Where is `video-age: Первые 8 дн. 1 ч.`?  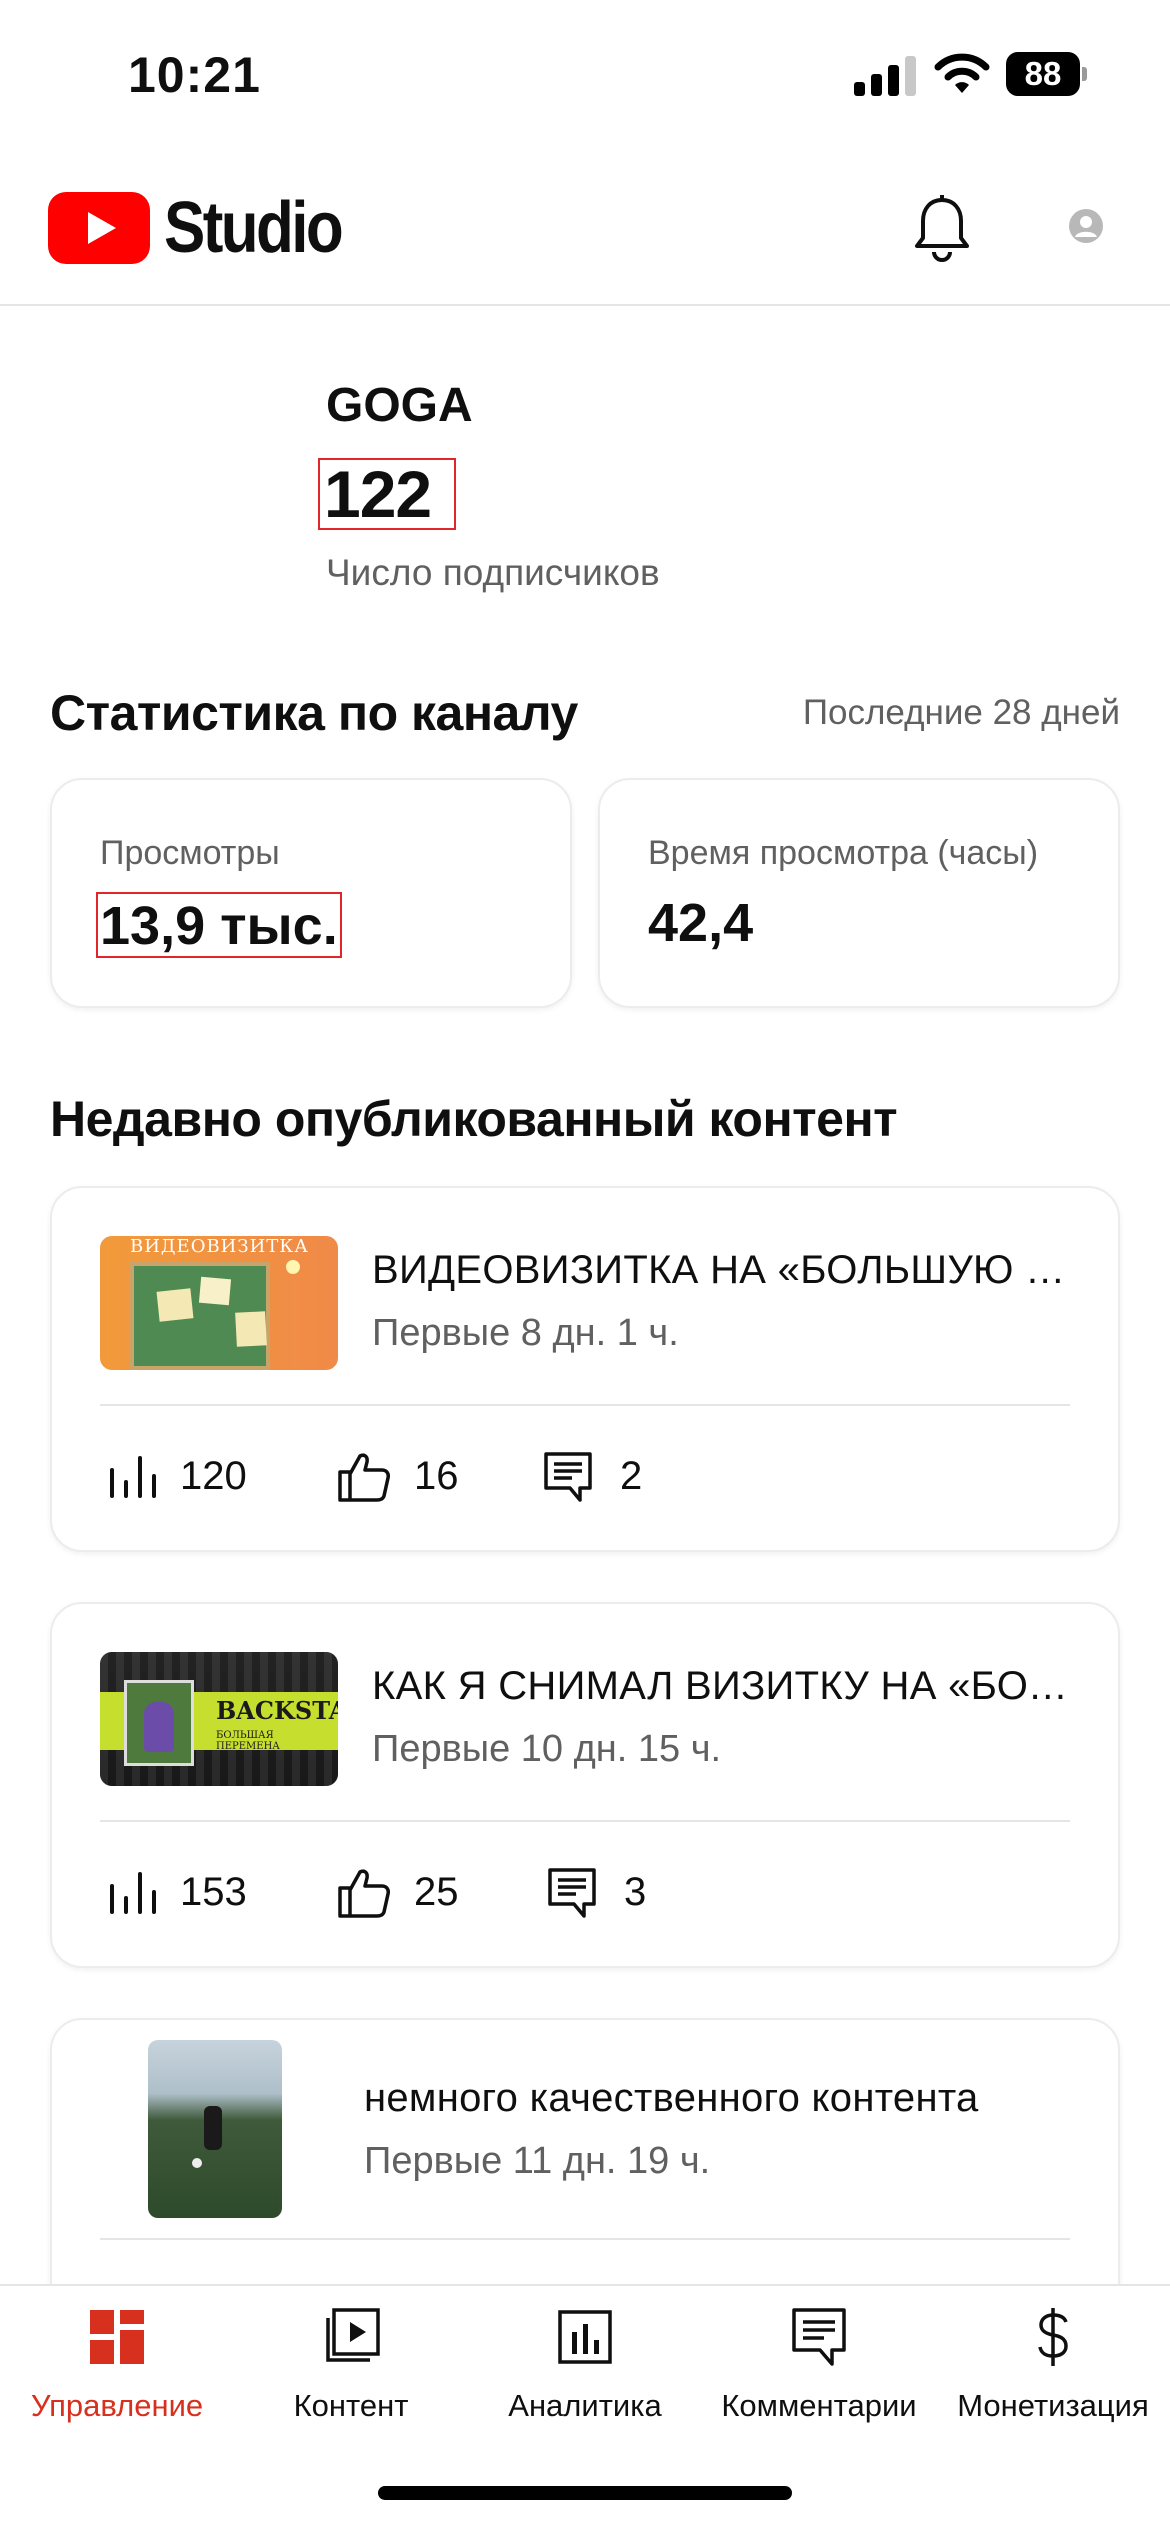
video-age: Первые 8 дн. 1 ч. is located at coordinates (525, 1333).